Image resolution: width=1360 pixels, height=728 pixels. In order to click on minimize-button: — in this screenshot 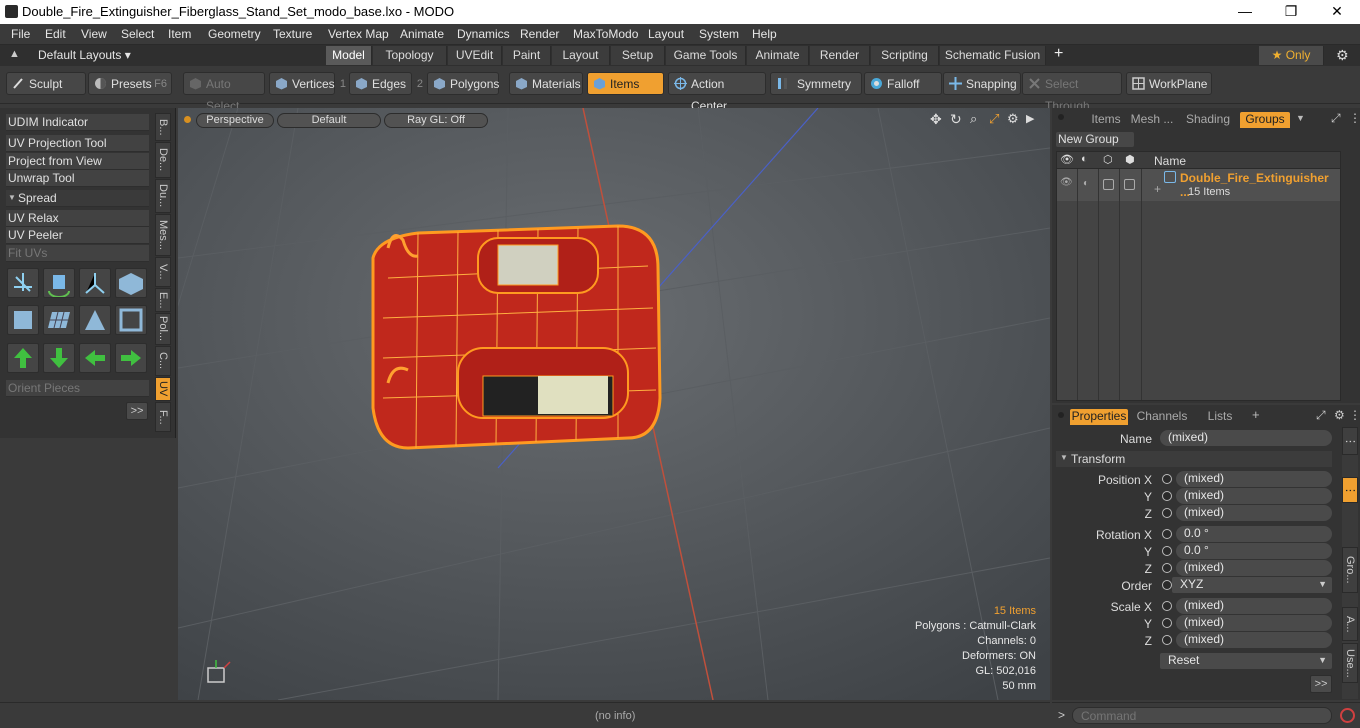, I will do `click(1245, 12)`.